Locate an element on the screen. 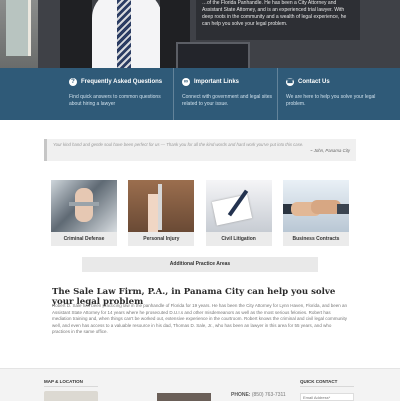 The height and width of the screenshot is (401, 400). info-faq-title: Frequently Asked Questions is located at coordinates (121, 82).